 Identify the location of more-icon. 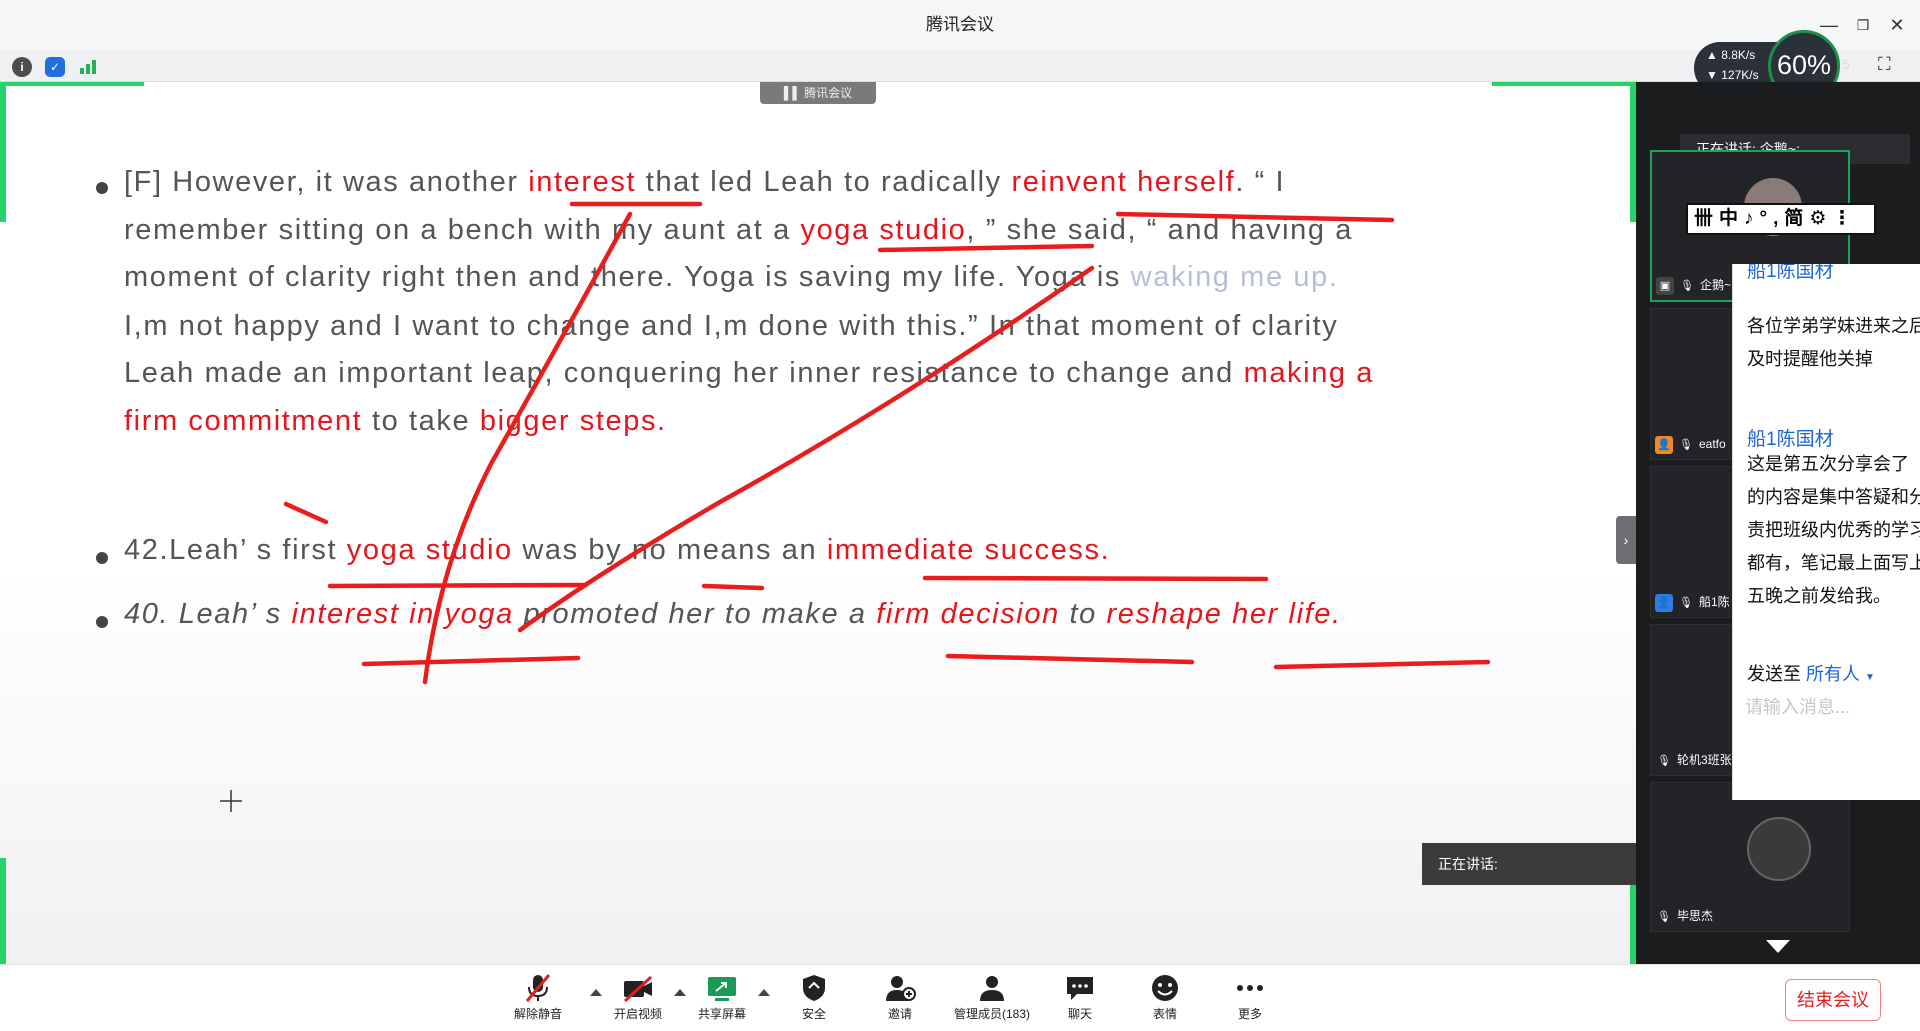
(1250, 988).